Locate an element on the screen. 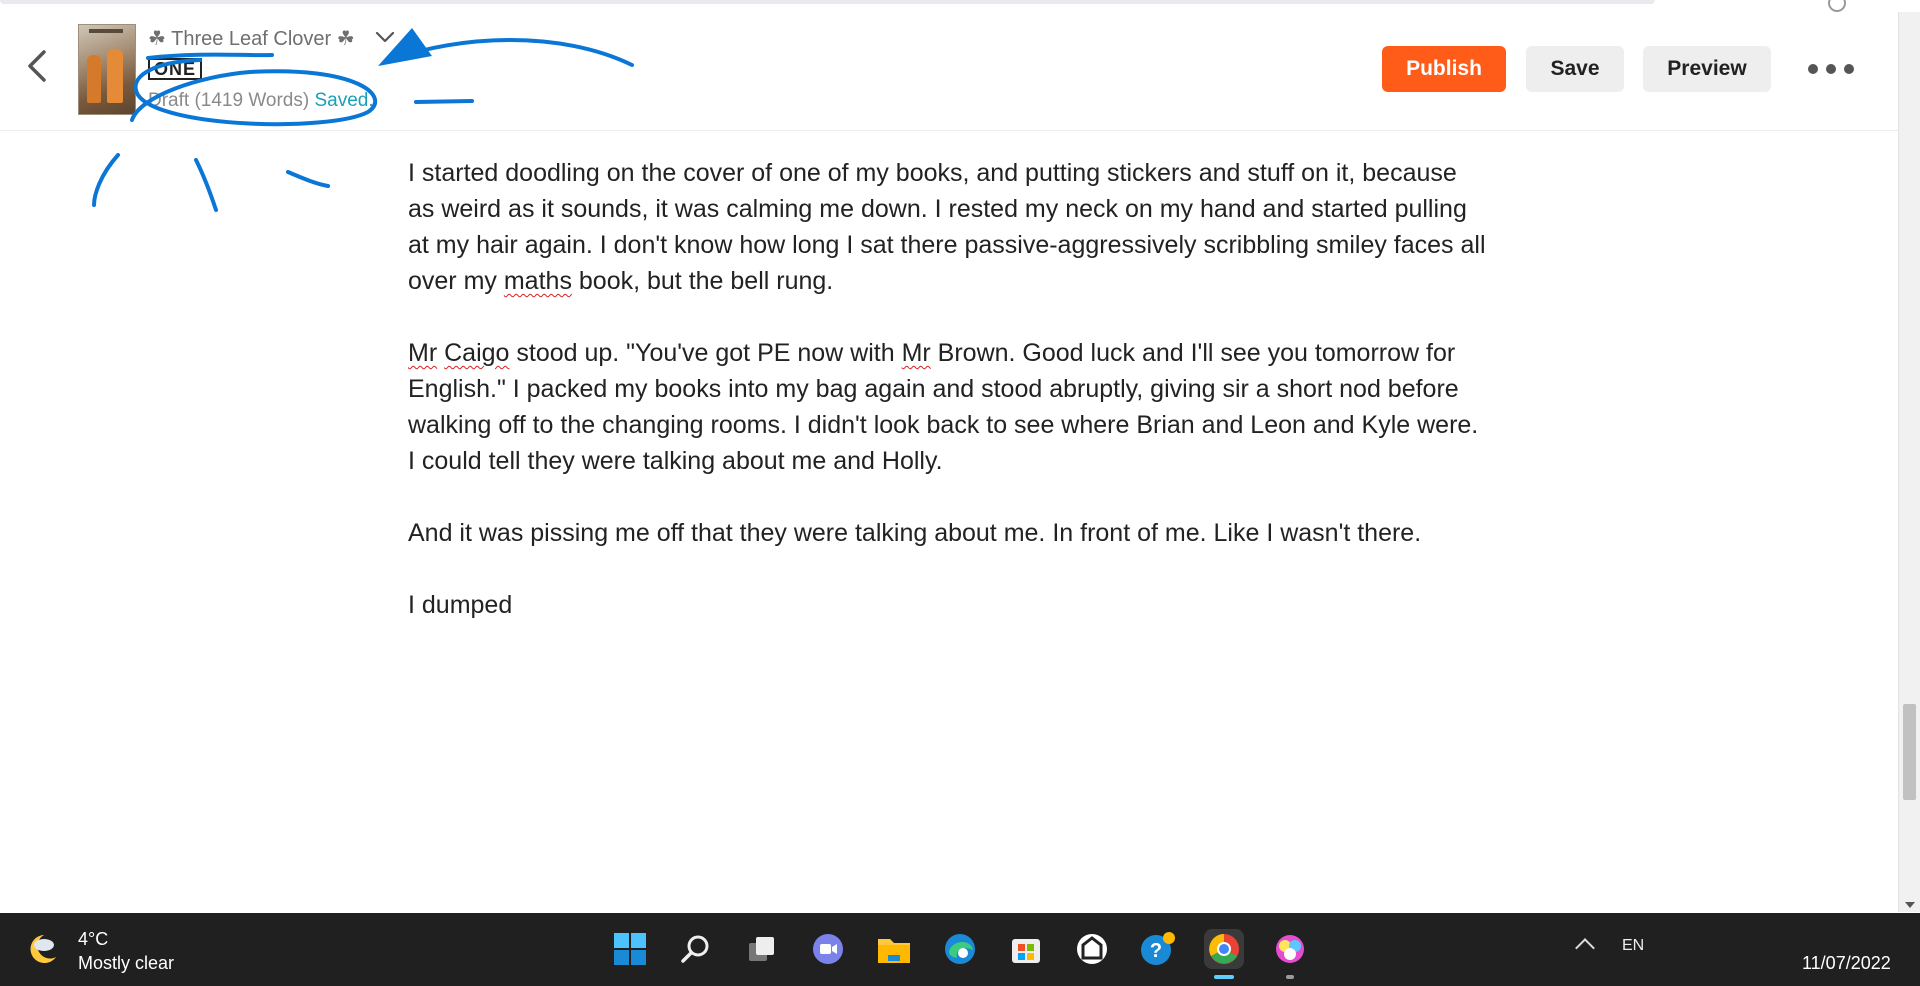 Image resolution: width=1920 pixels, height=986 pixels. paragraph-text: stood up. "You've got PE now with is located at coordinates (705, 353).